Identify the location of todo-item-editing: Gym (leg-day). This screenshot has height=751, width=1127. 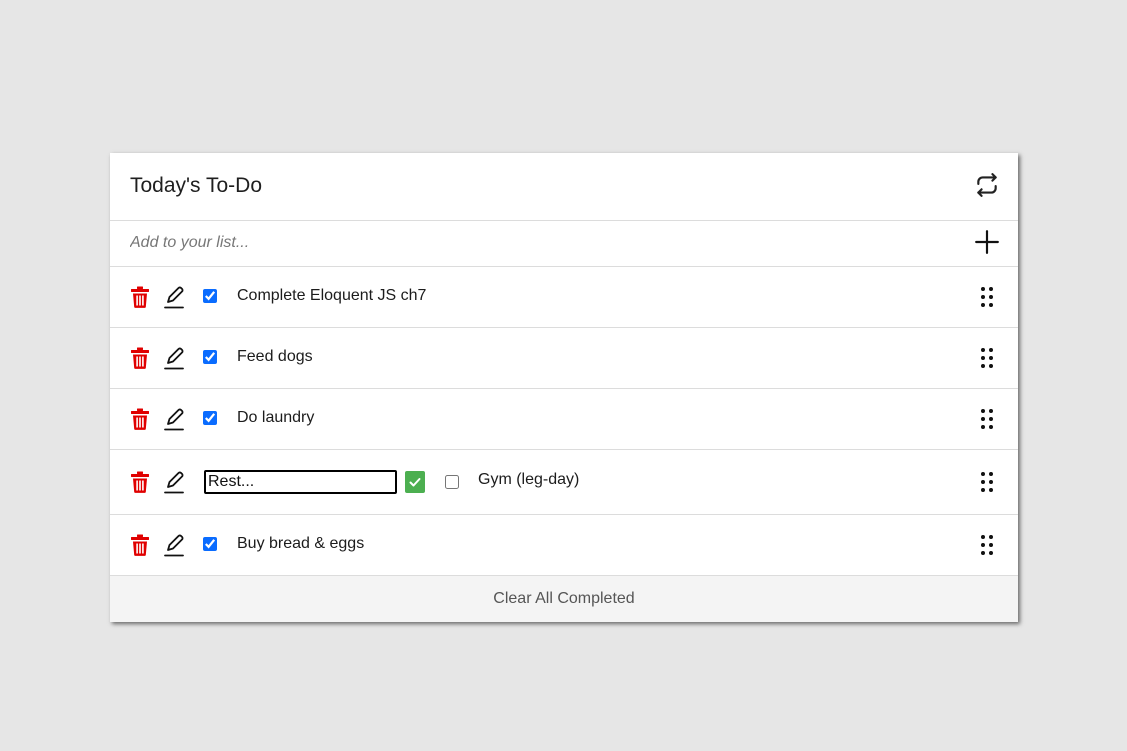
(564, 482).